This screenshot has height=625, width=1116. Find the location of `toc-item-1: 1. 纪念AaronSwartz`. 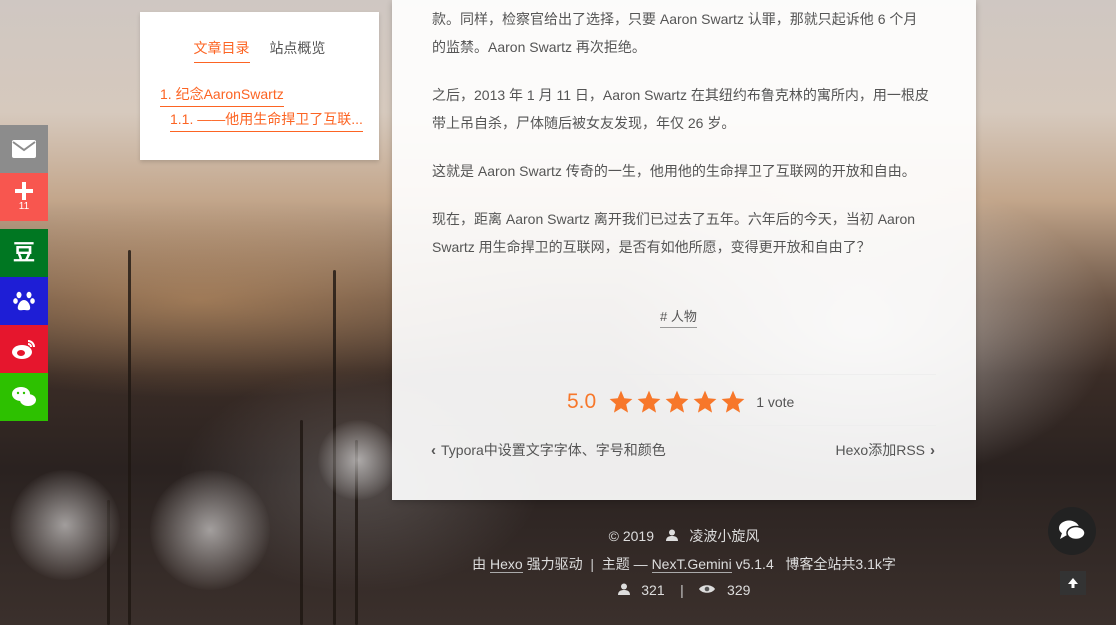

toc-item-1: 1. 纪念AaronSwartz is located at coordinates (222, 95).